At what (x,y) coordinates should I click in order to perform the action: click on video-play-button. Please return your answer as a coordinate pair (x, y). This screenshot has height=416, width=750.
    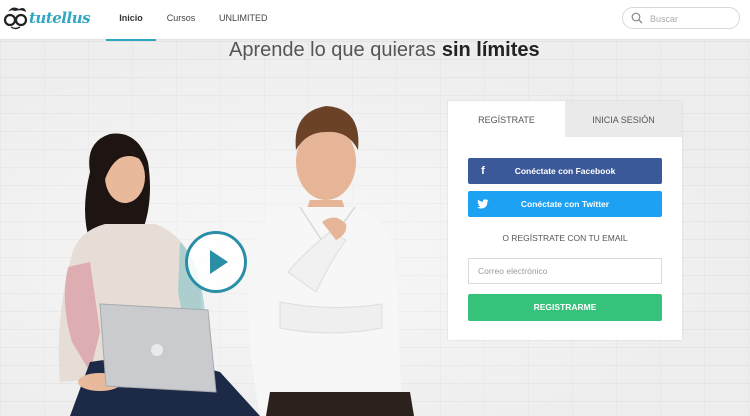
    Looking at the image, I should click on (216, 262).